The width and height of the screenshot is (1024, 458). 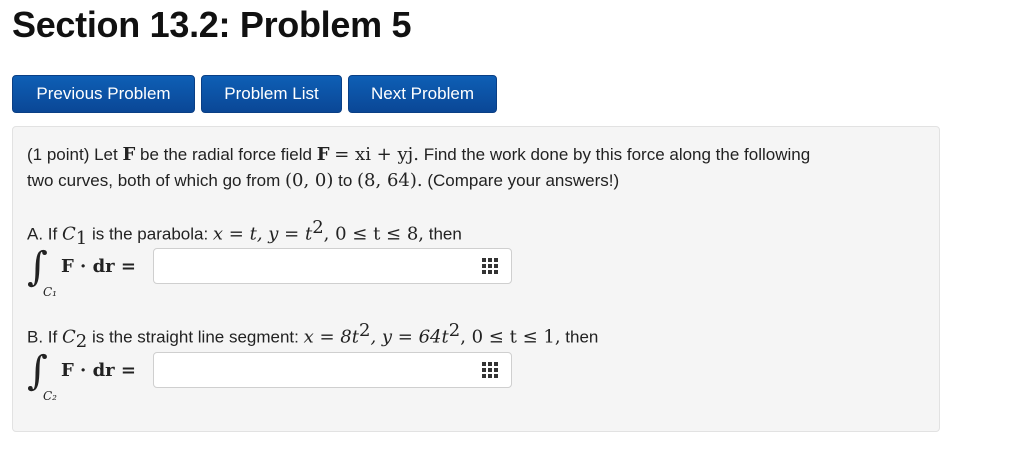 What do you see at coordinates (195, 337) in the screenshot?
I see `part-b-text: is the straight line segment:` at bounding box center [195, 337].